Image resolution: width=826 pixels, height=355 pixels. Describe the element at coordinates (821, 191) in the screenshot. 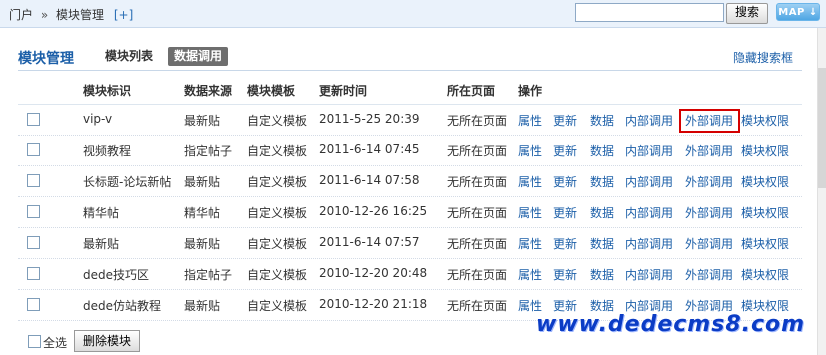

I see `scrollbar` at that location.